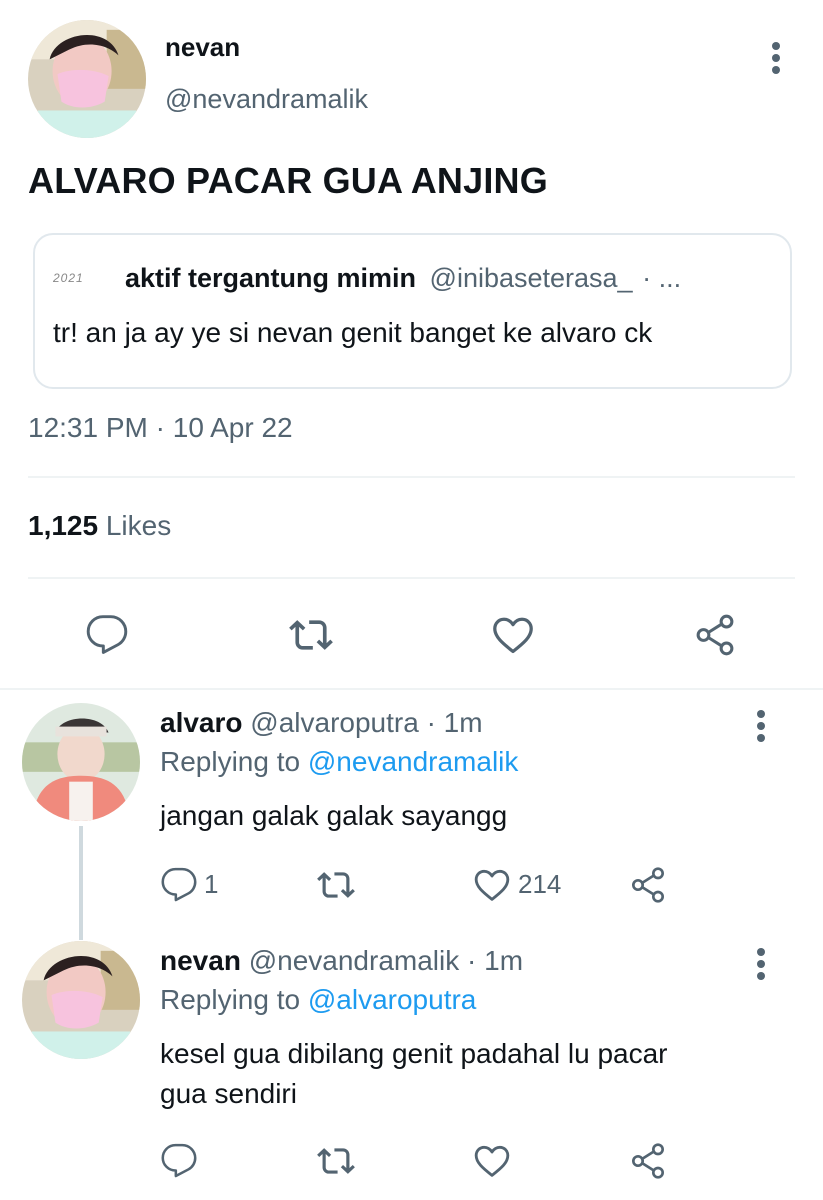  What do you see at coordinates (392, 999) in the screenshot?
I see `replying-to-link: @alvaroputra` at bounding box center [392, 999].